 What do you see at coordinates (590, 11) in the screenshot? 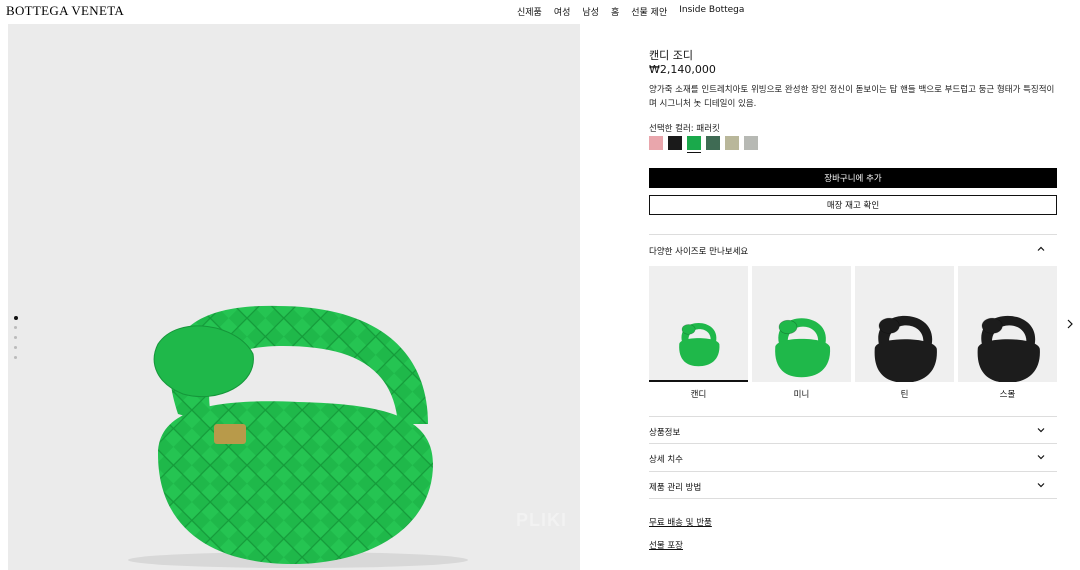
I see `nav-men: 남성` at bounding box center [590, 11].